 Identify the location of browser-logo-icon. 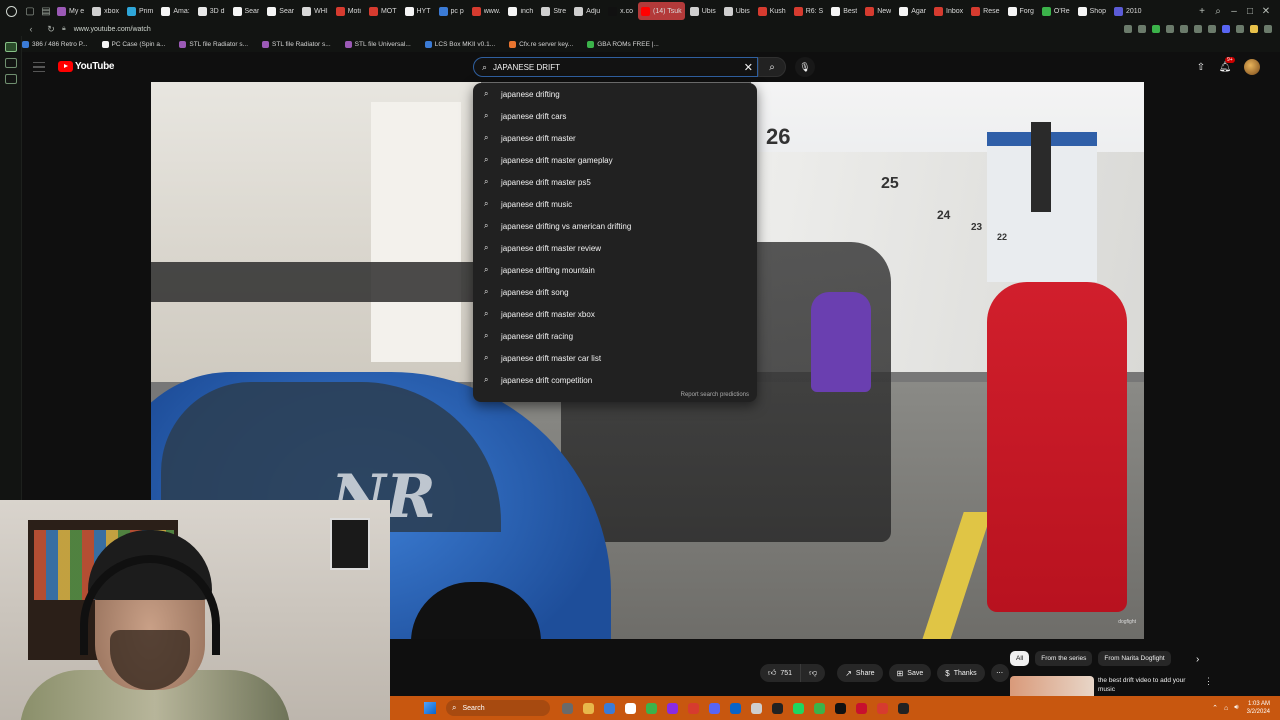
(11, 11).